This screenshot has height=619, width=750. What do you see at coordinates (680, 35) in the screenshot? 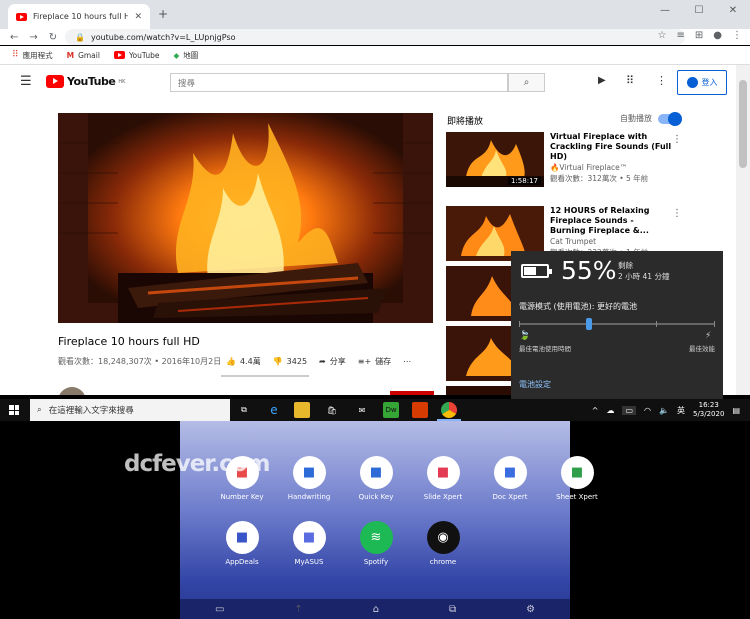
I see `playlist-icon: ≡` at bounding box center [680, 35].